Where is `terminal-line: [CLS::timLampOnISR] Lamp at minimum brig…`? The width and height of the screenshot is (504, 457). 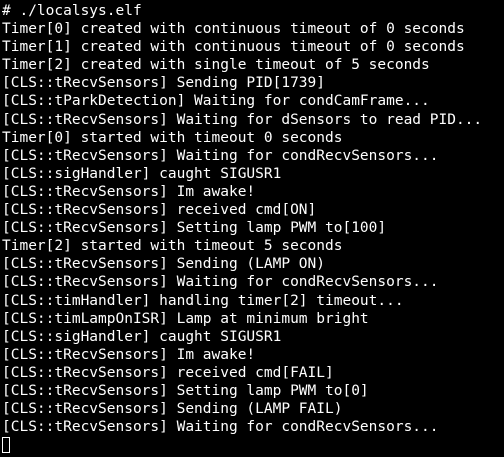 terminal-line: [CLS::timLampOnISR] Lamp at minimum brig… is located at coordinates (185, 318).